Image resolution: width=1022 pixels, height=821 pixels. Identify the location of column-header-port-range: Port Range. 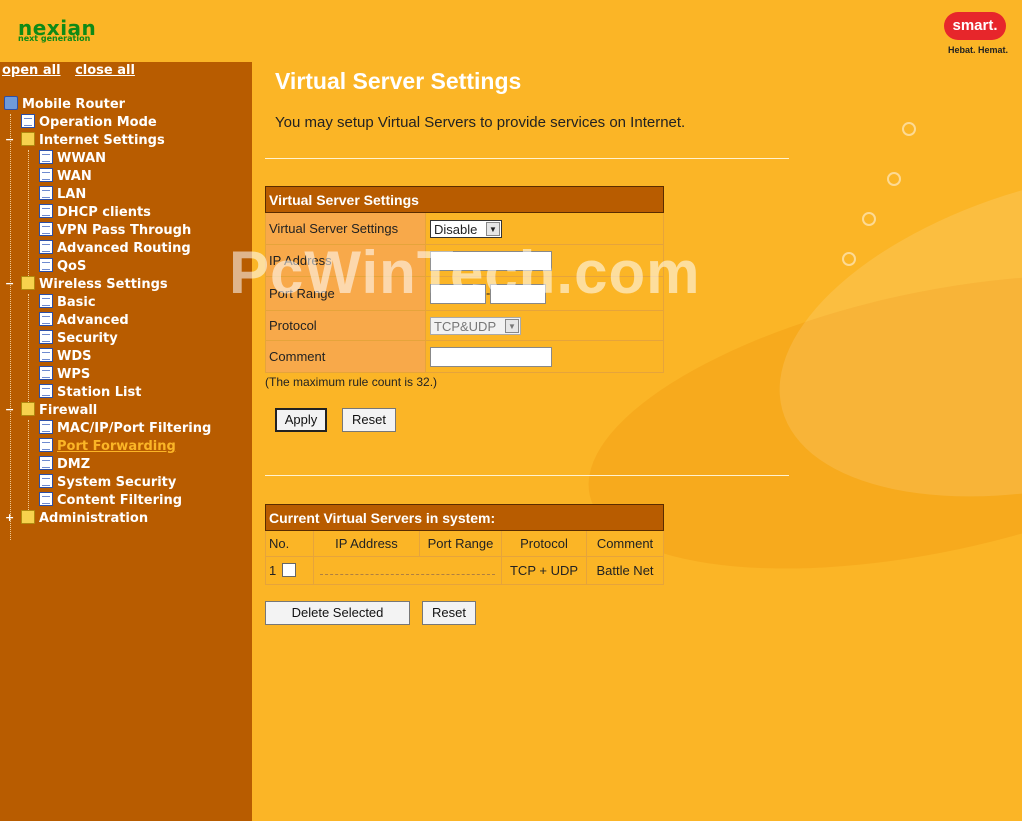
(460, 543).